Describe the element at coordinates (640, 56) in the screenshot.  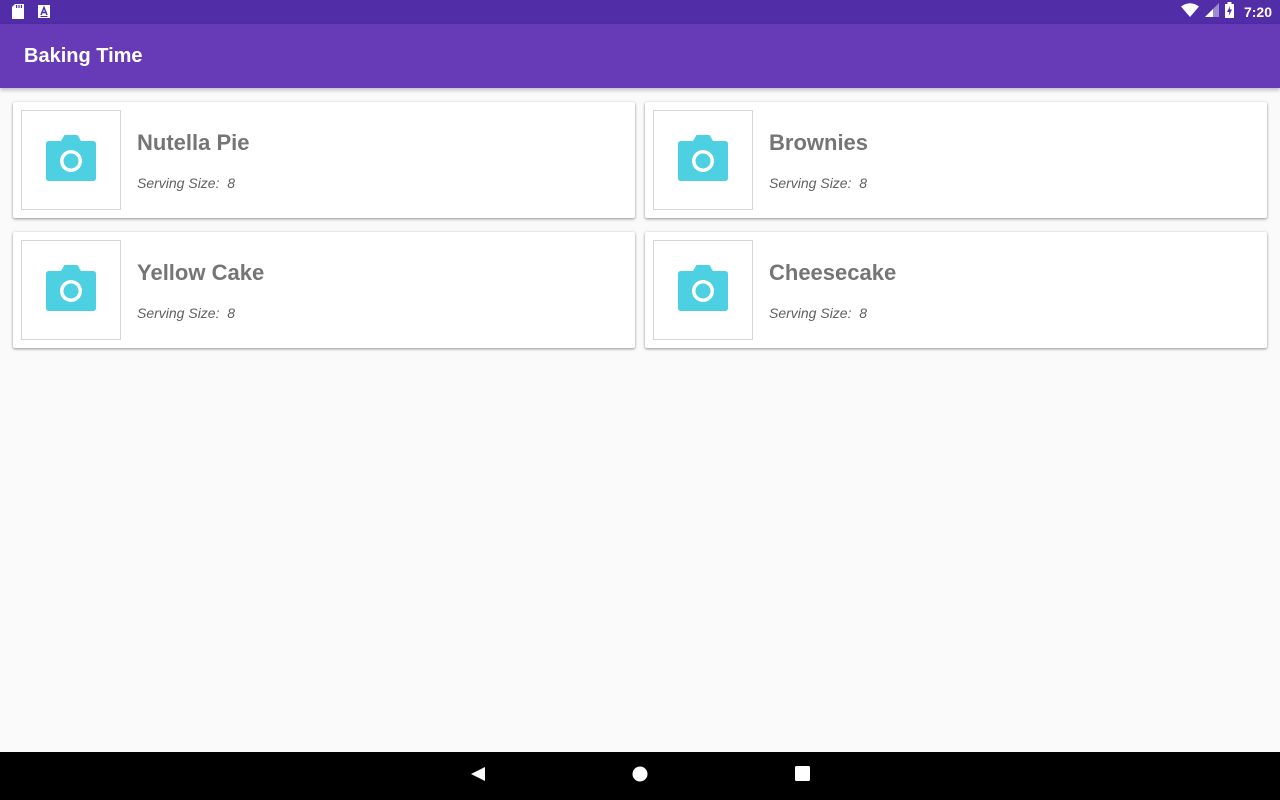
I see `app-bar: Baking Time` at that location.